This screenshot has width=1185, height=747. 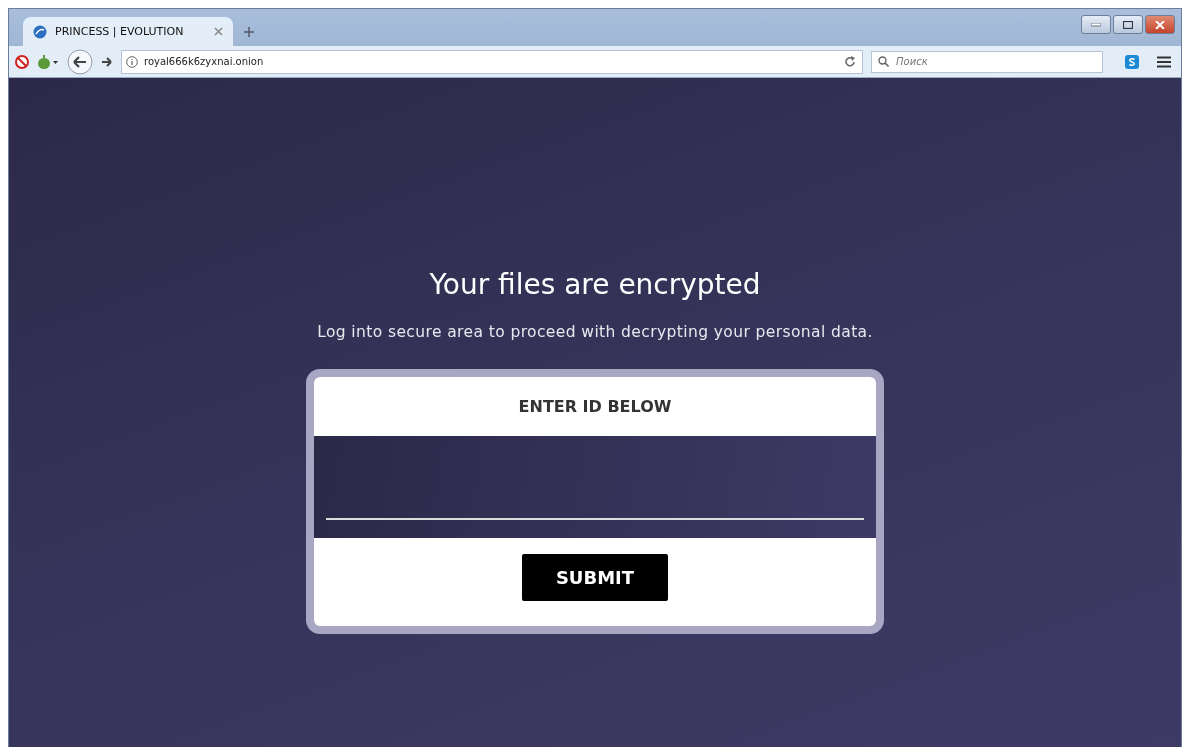 What do you see at coordinates (107, 61) in the screenshot?
I see `forward-icon` at bounding box center [107, 61].